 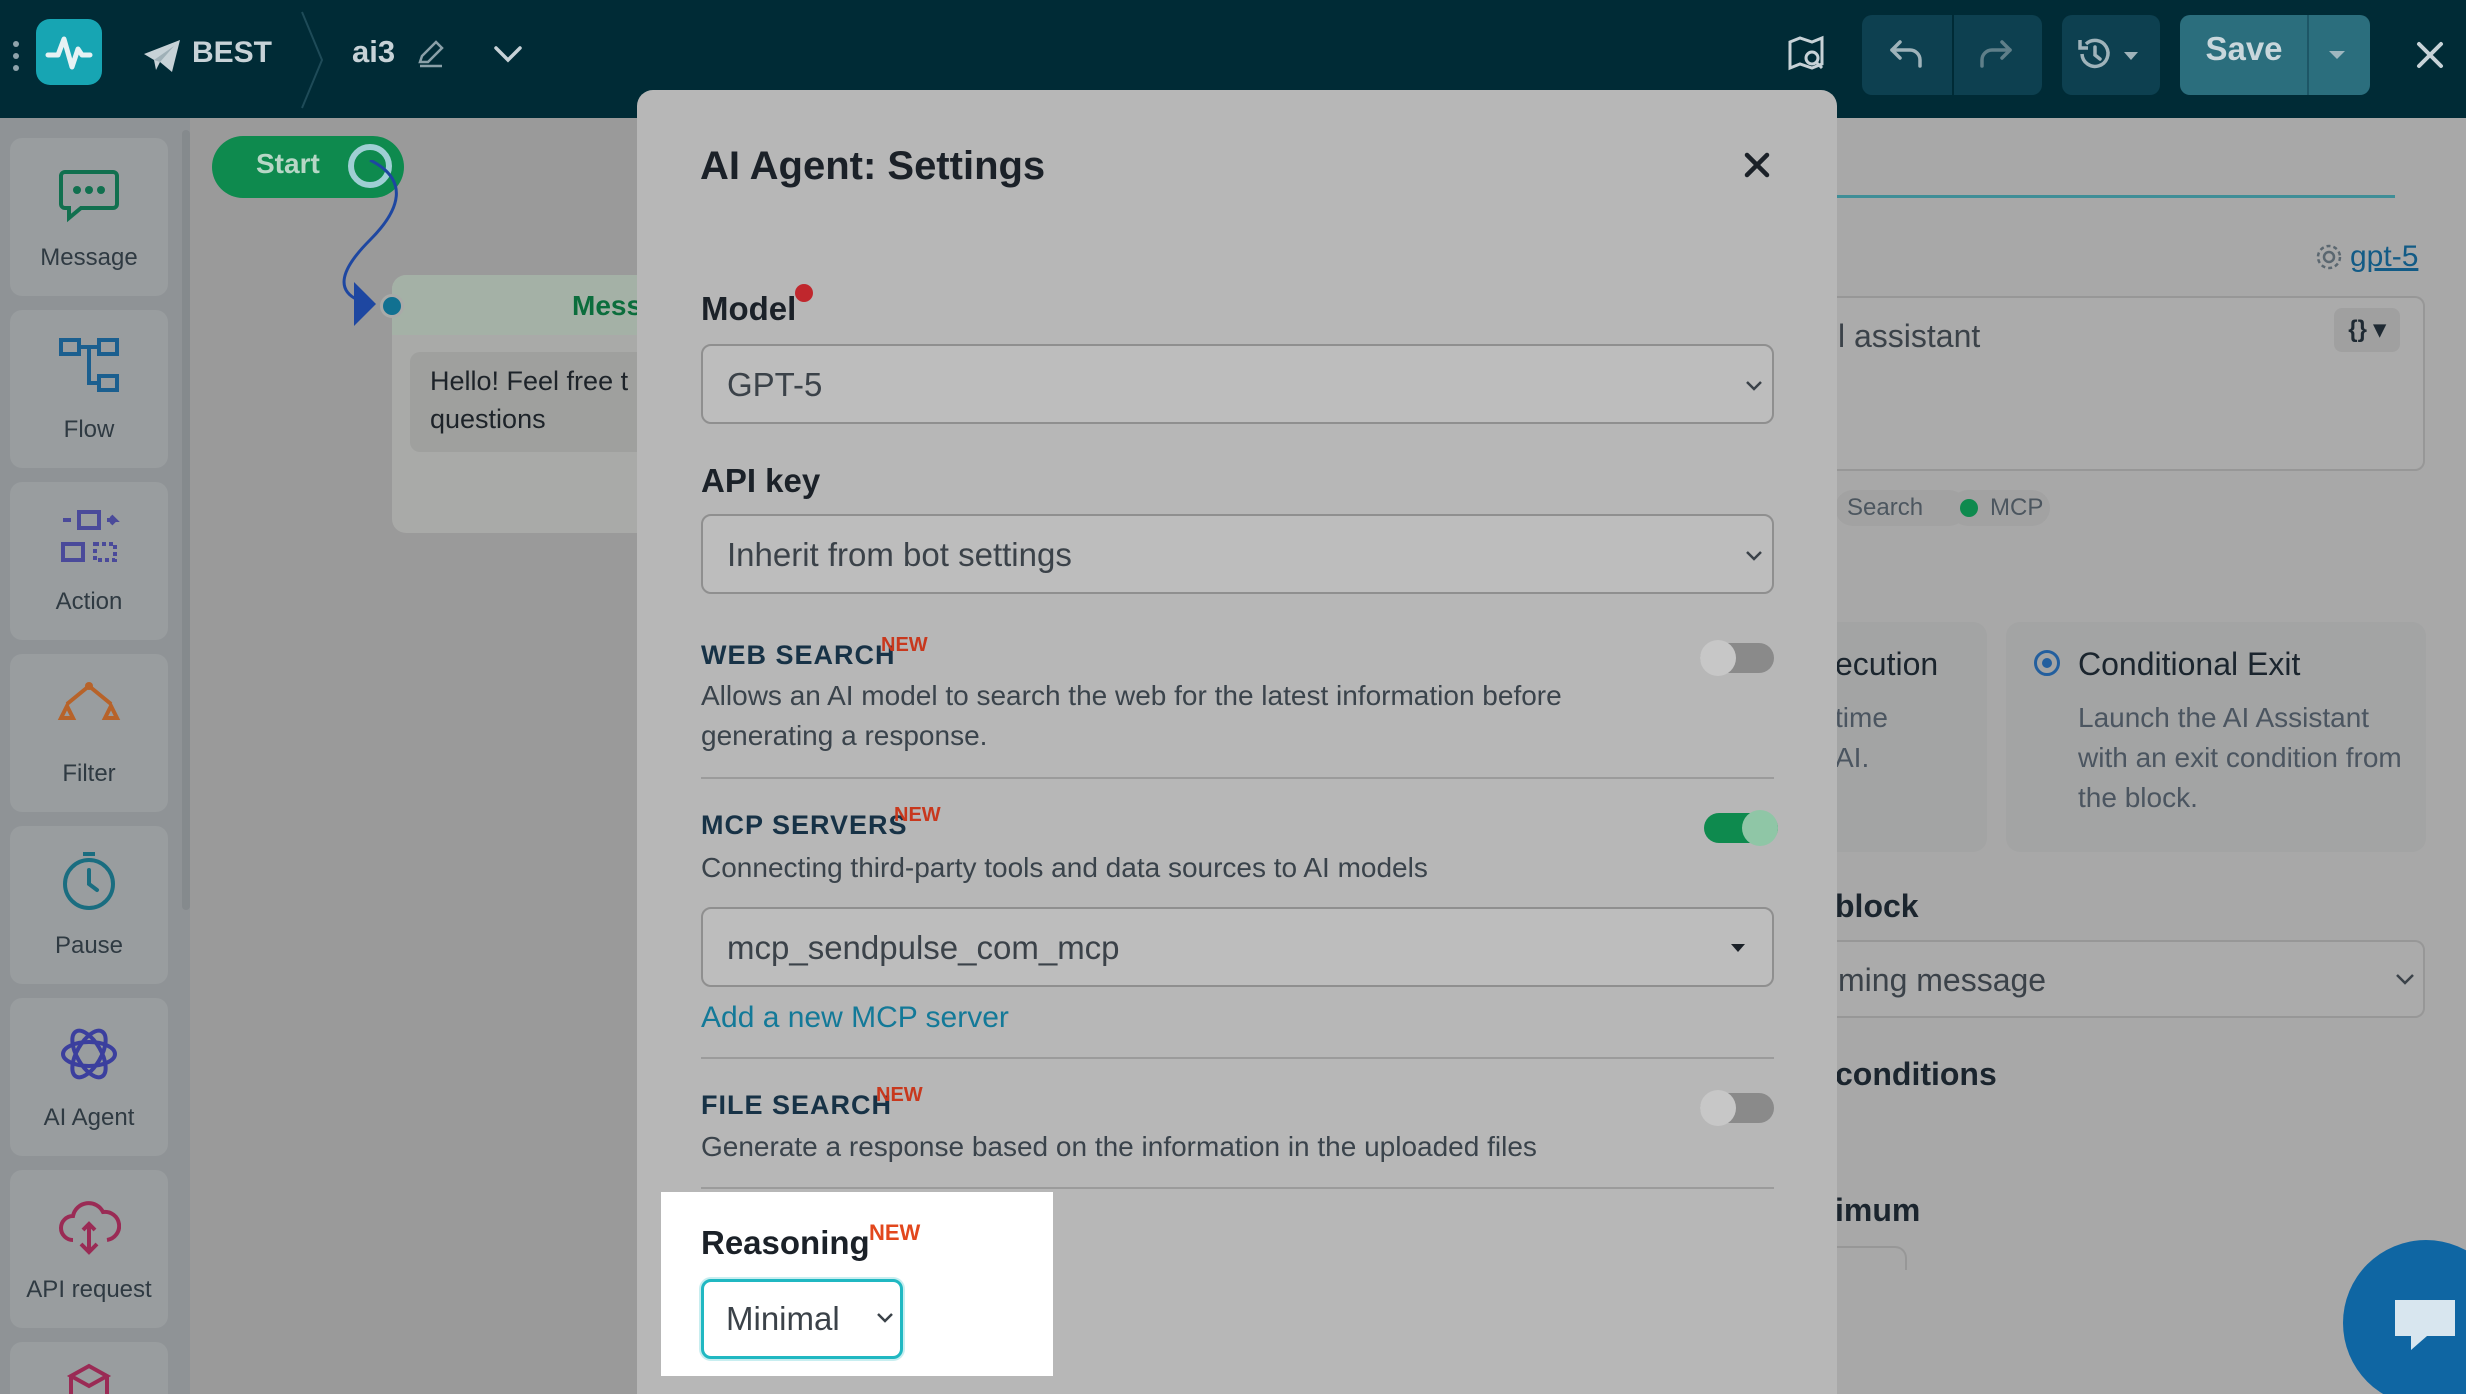 What do you see at coordinates (2131, 56) in the screenshot?
I see `history-caret-icon` at bounding box center [2131, 56].